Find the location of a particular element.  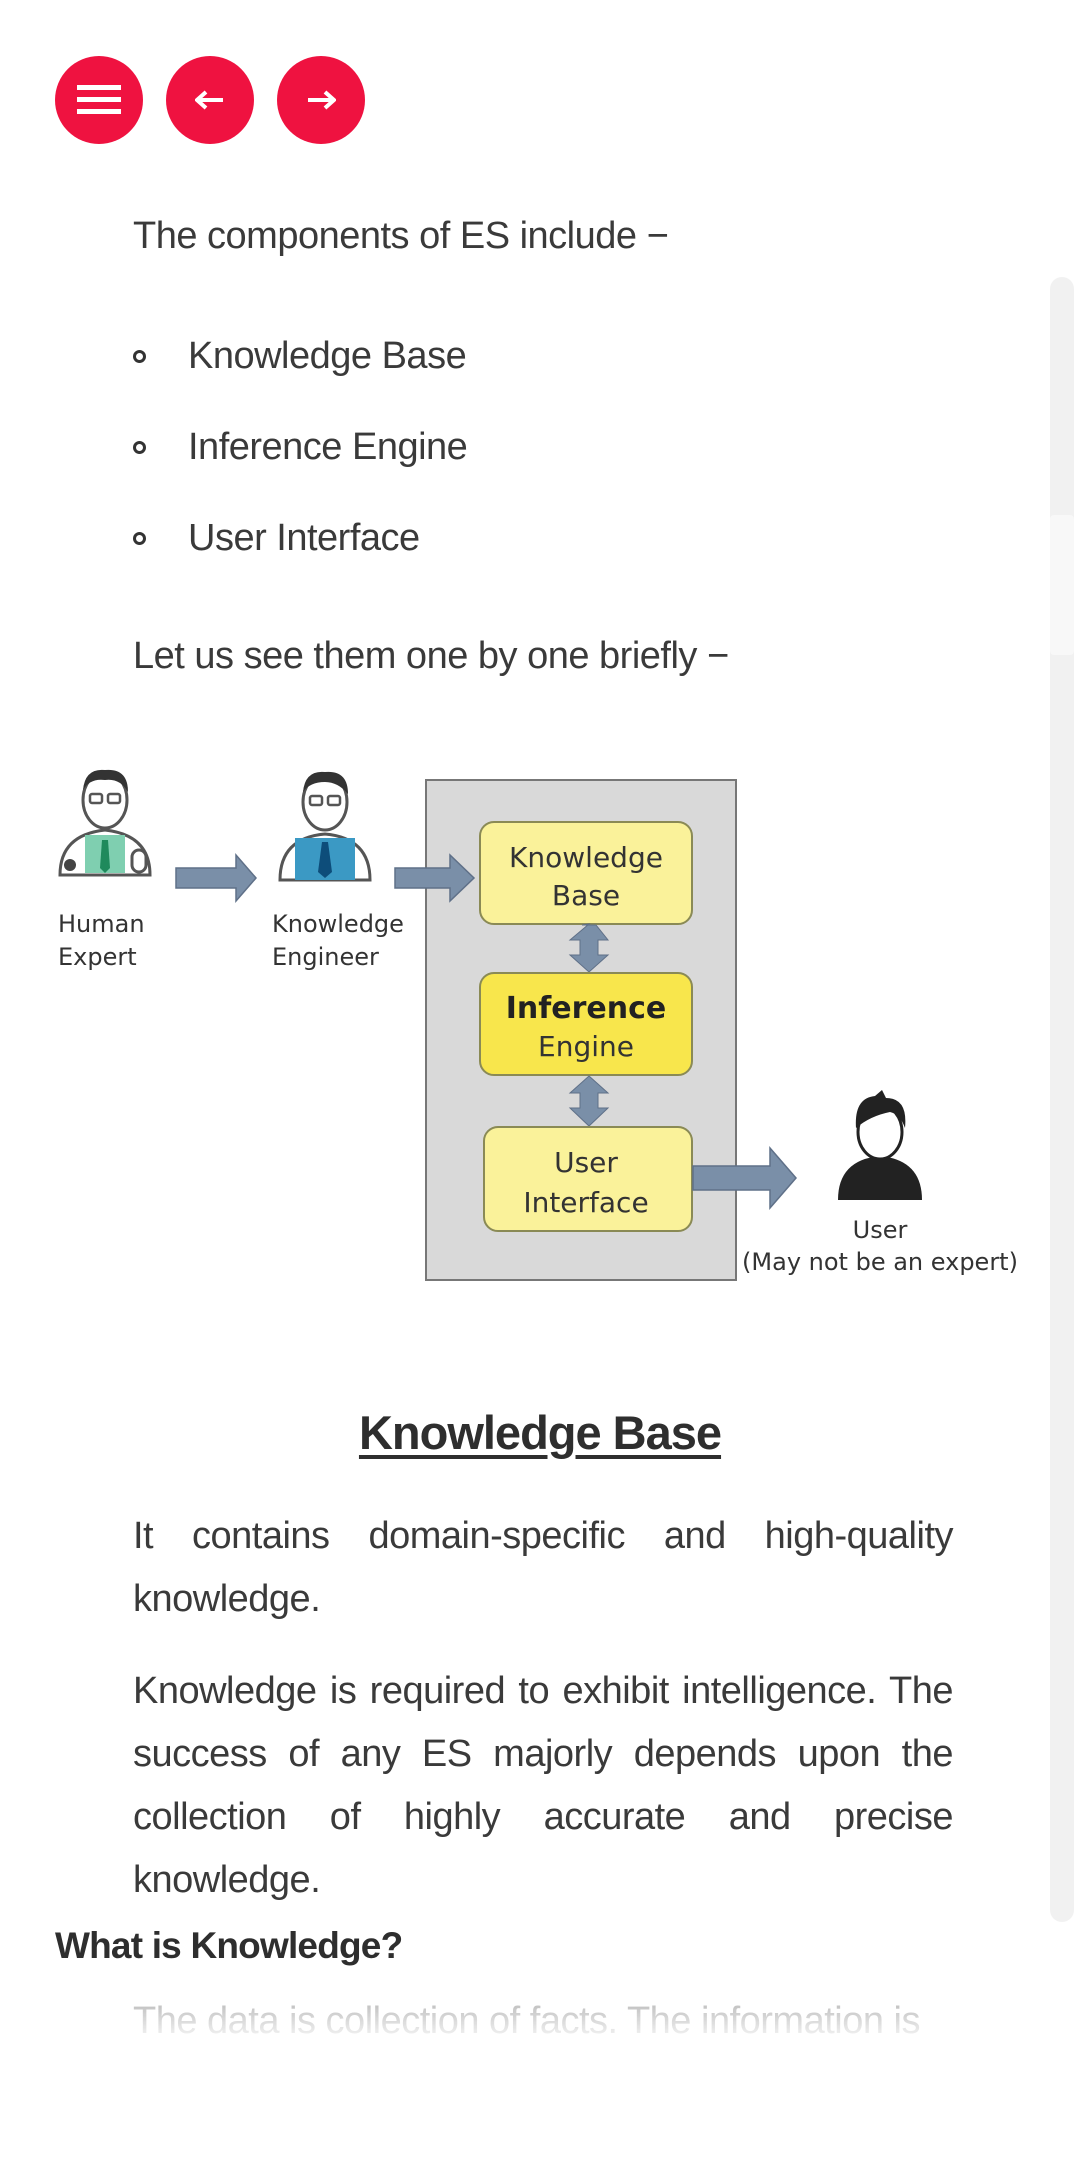

arrow-left-icon is located at coordinates (210, 100).